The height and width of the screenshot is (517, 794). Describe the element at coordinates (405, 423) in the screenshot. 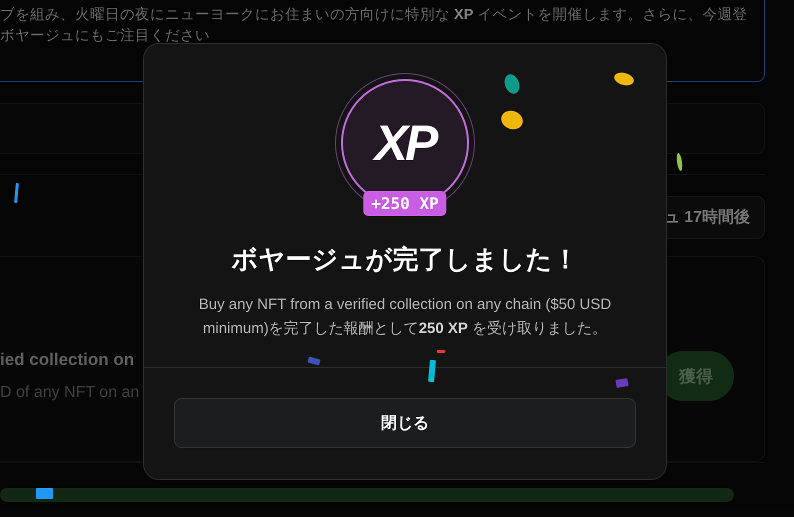

I see `close-button: 閉じる` at that location.